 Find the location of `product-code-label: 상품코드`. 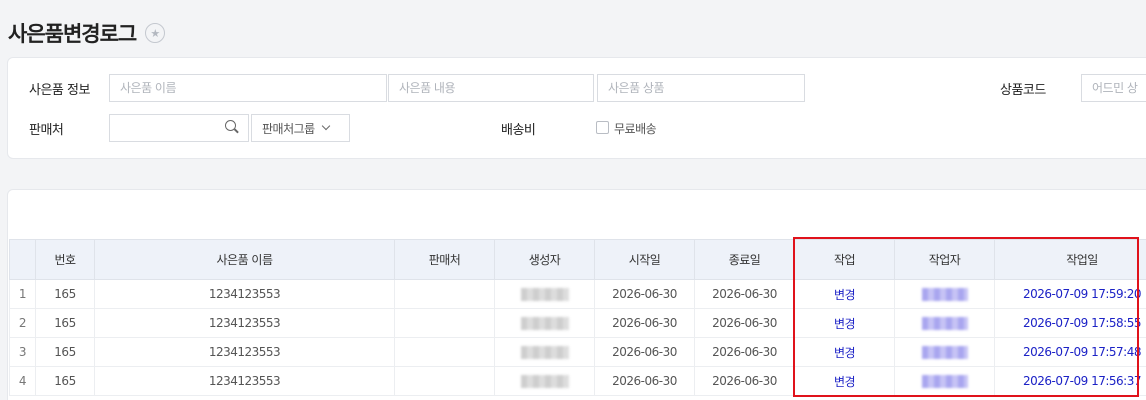

product-code-label: 상품코드 is located at coordinates (1023, 90).